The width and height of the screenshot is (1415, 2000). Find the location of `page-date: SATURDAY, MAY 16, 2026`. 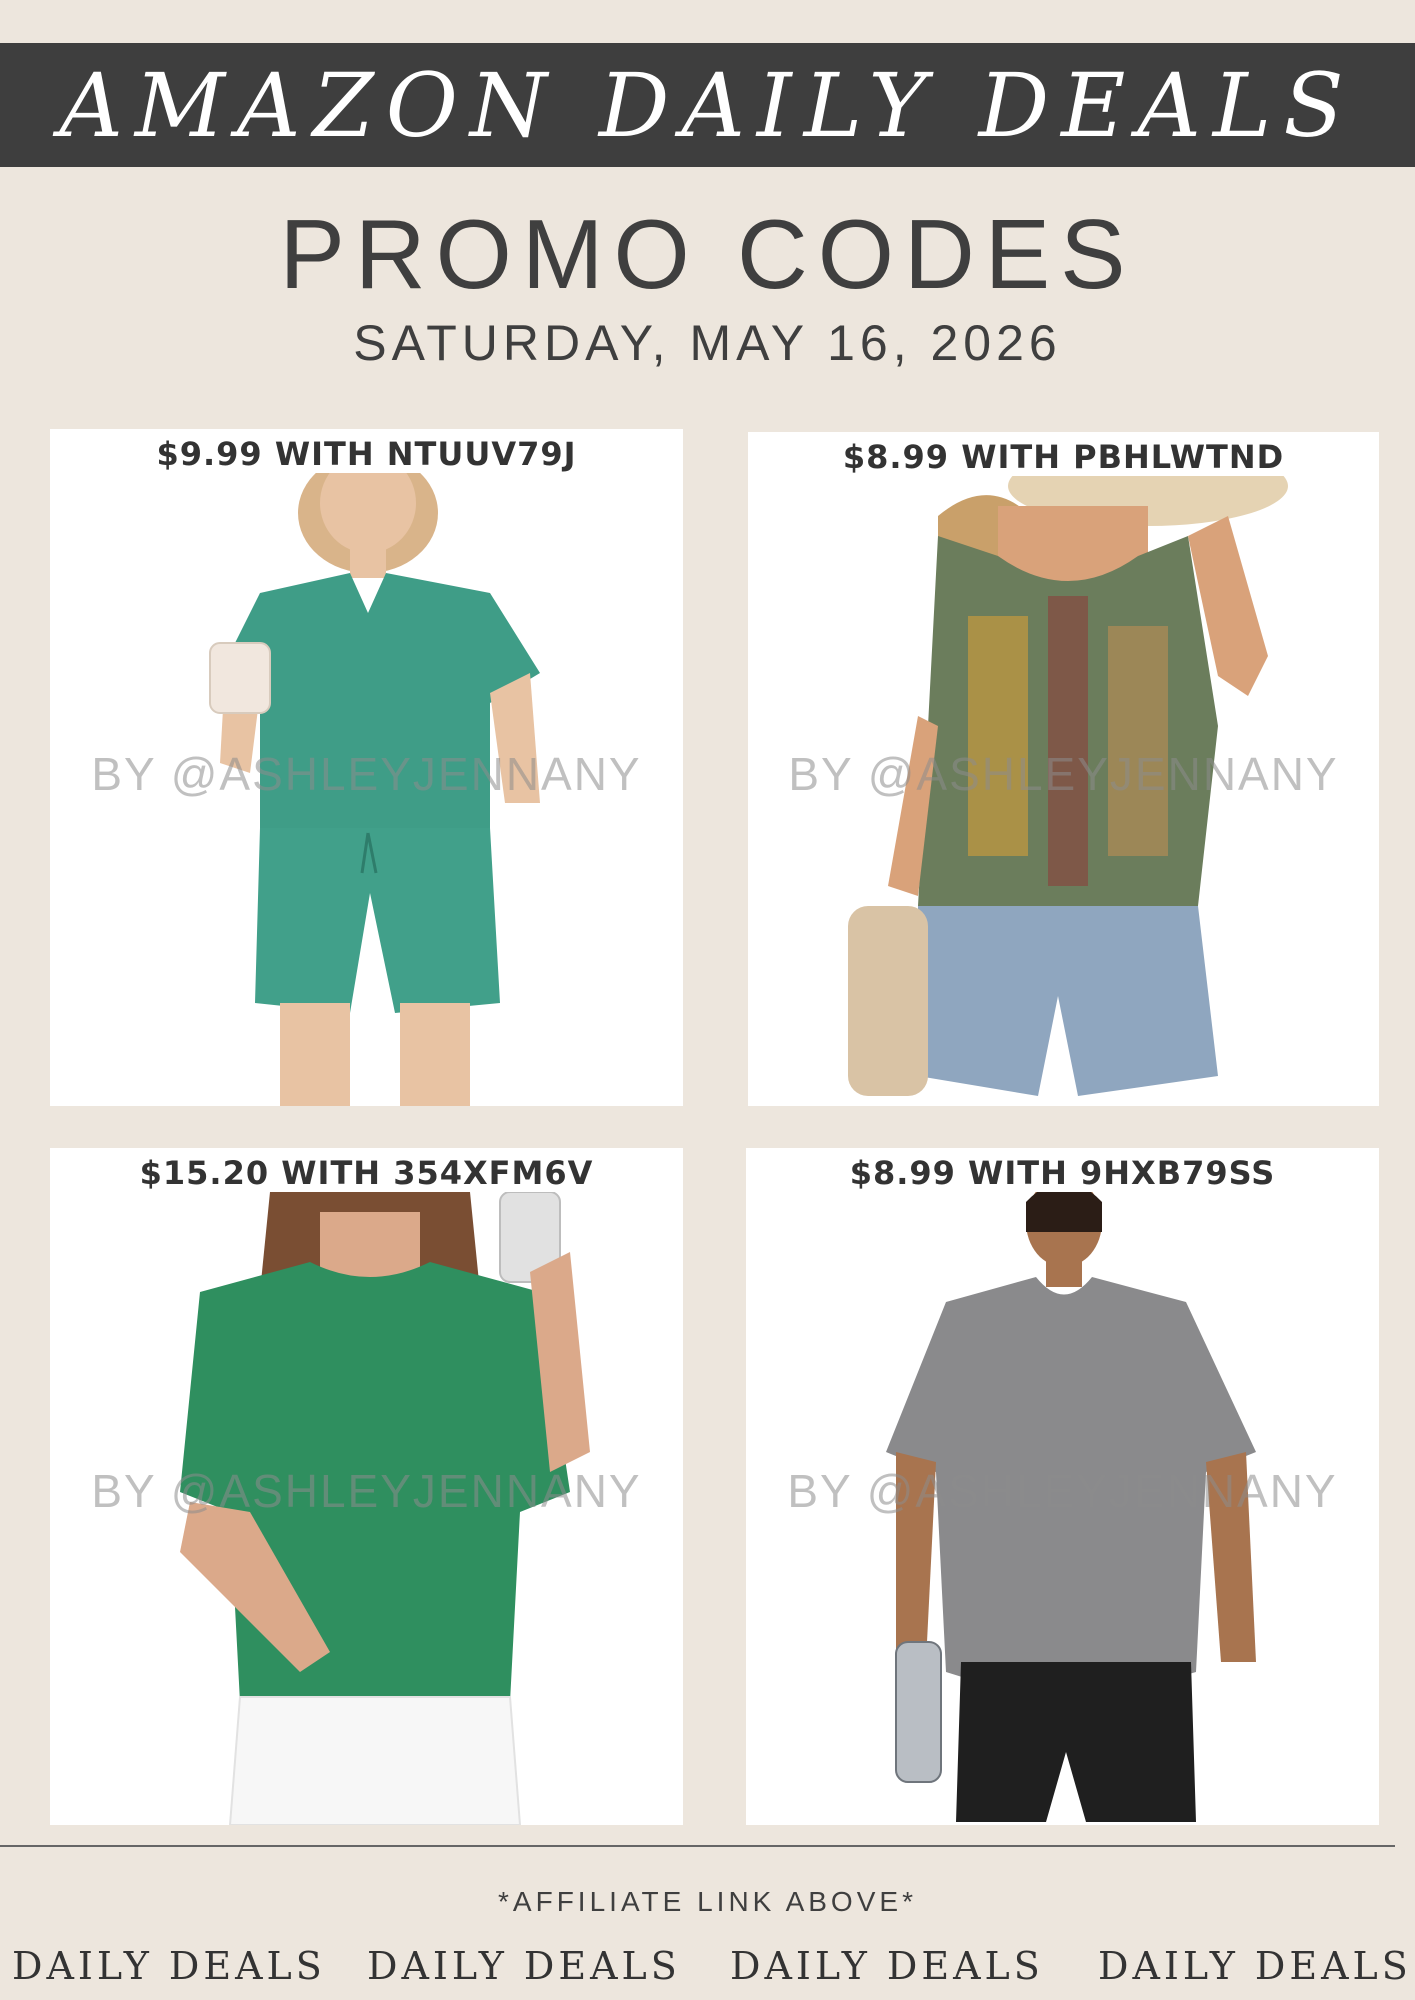

page-date: SATURDAY, MAY 16, 2026 is located at coordinates (707, 343).